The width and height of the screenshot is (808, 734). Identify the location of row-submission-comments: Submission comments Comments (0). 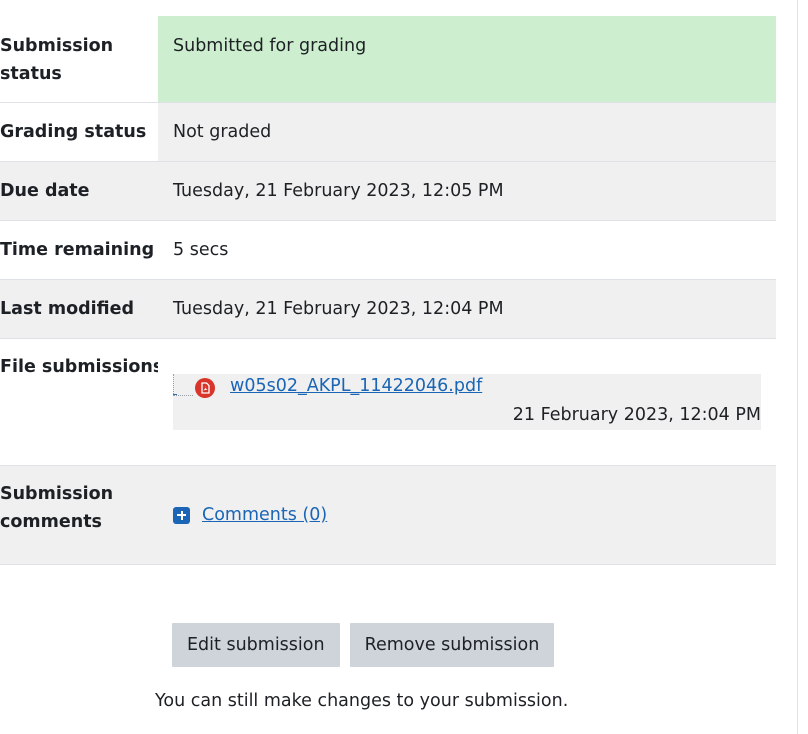
(388, 515).